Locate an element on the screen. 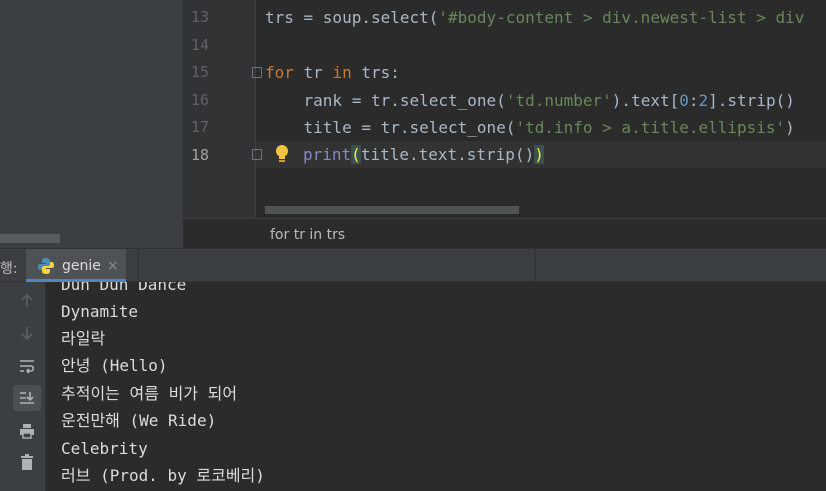 This screenshot has width=826, height=491. breadcrumb-bar: for tr in trs is located at coordinates (504, 233).